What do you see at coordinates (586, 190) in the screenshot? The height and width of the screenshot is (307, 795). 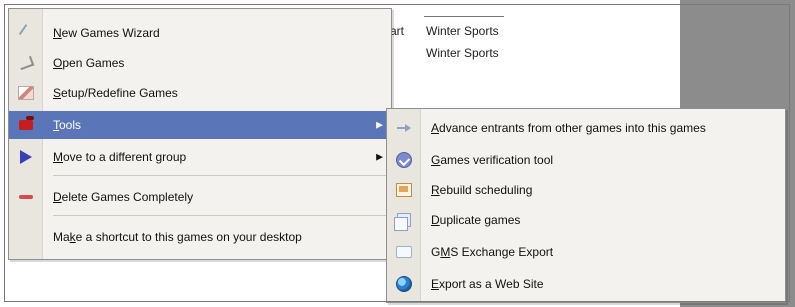 I see `submenu-item-rebuild-scheduling: Rebuild scheduling` at bounding box center [586, 190].